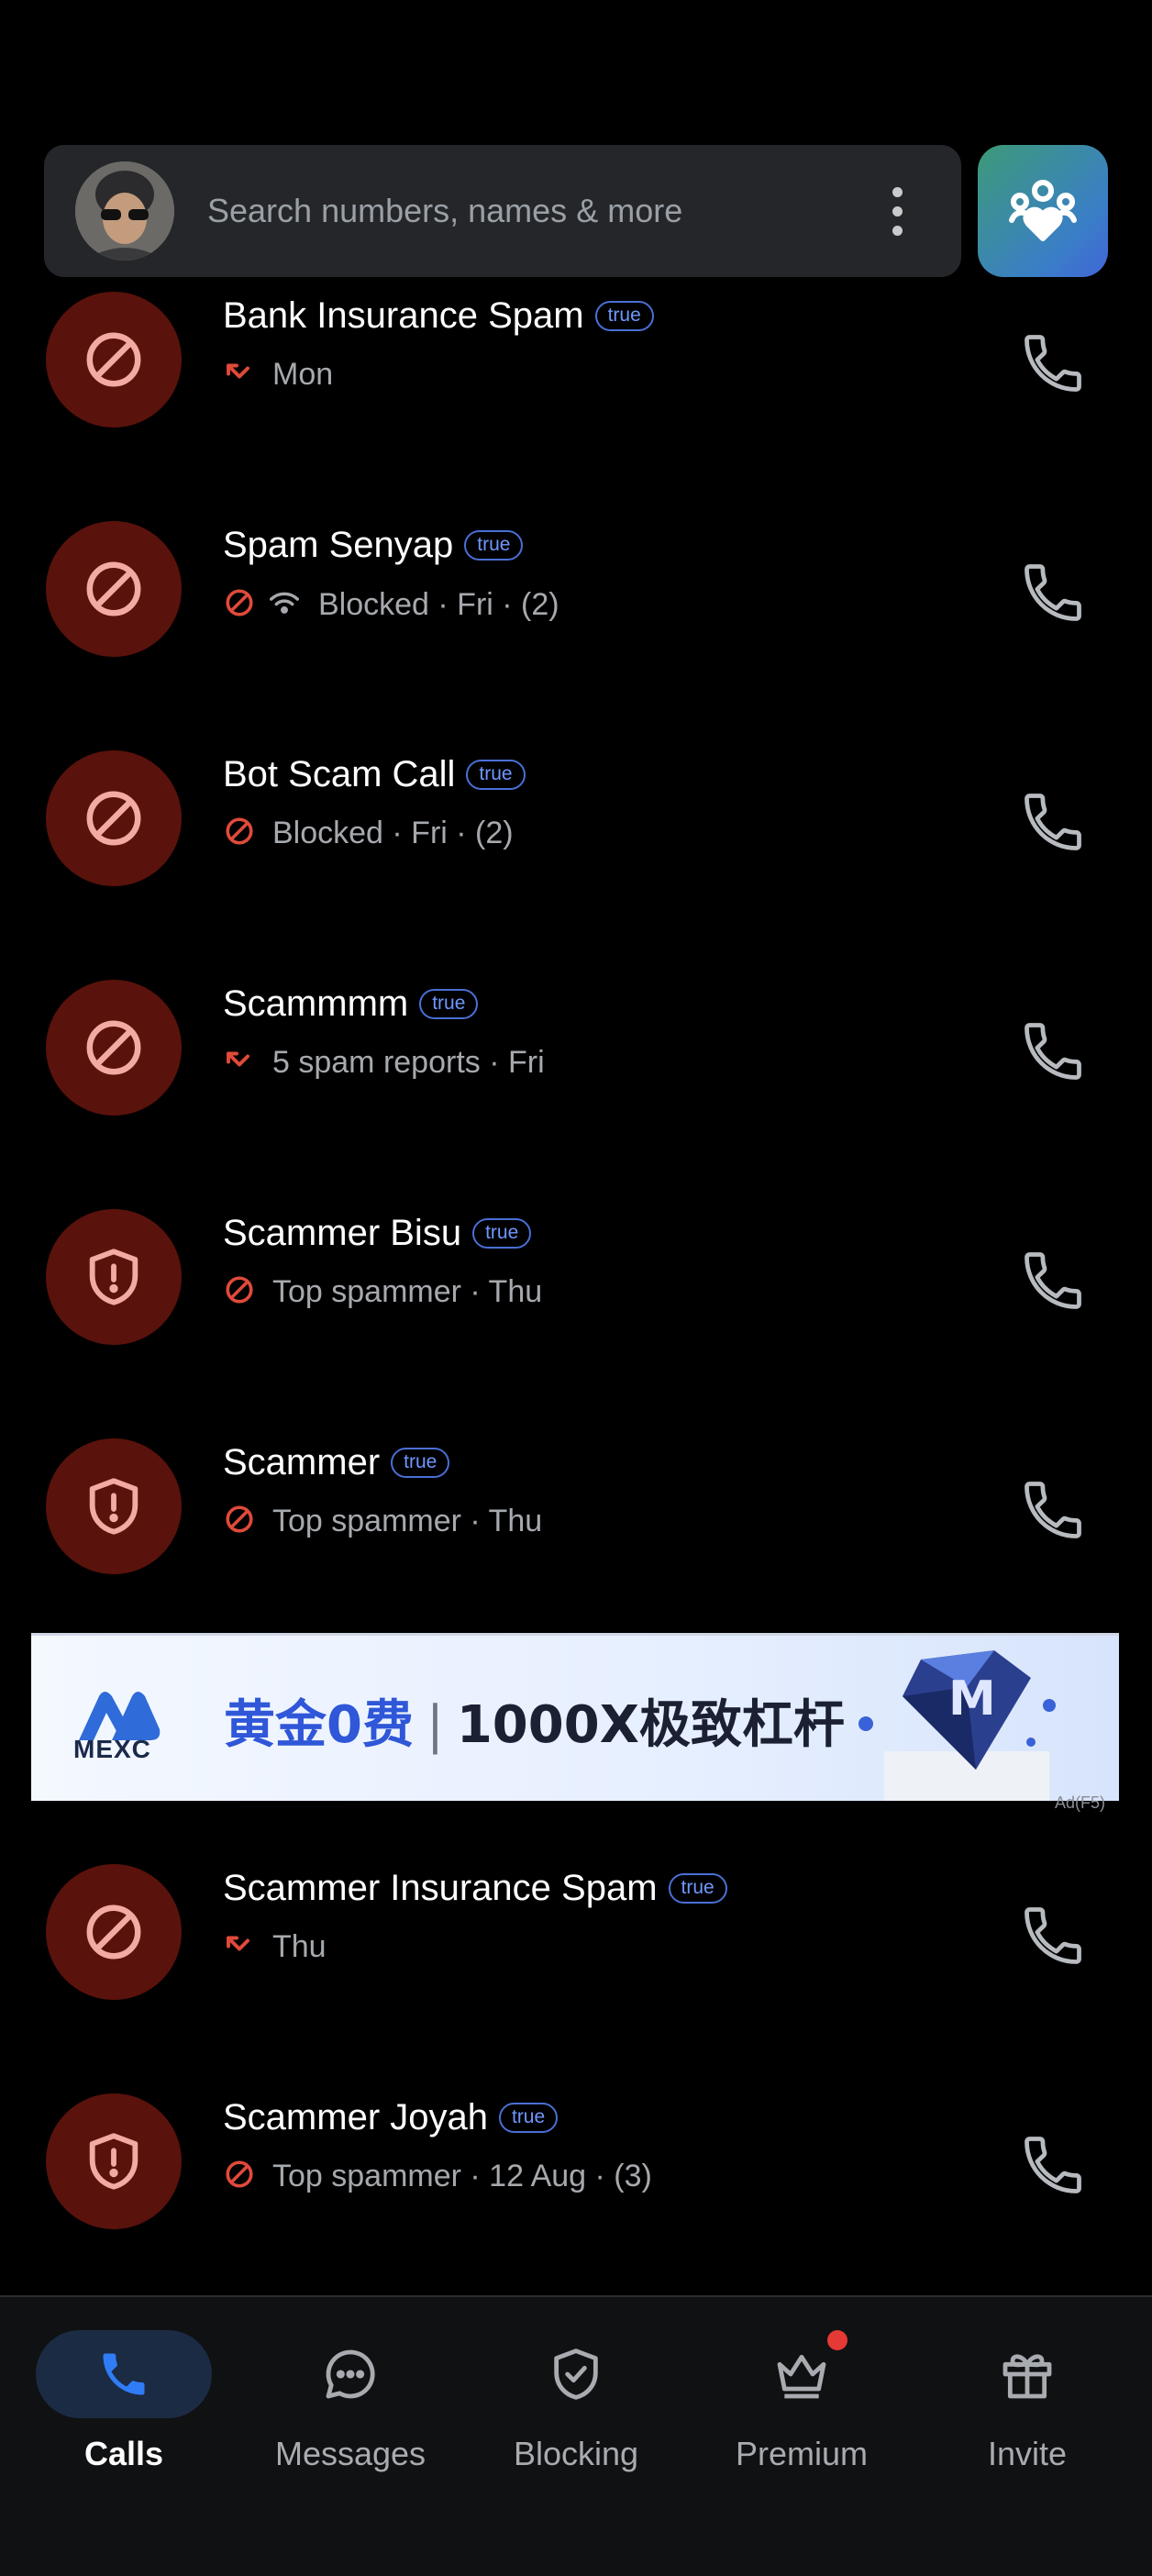 This screenshot has height=2576, width=1152. Describe the element at coordinates (576, 635) in the screenshot. I see `call-row: Spam Senyap true Blocked · Fri · (2)` at that location.